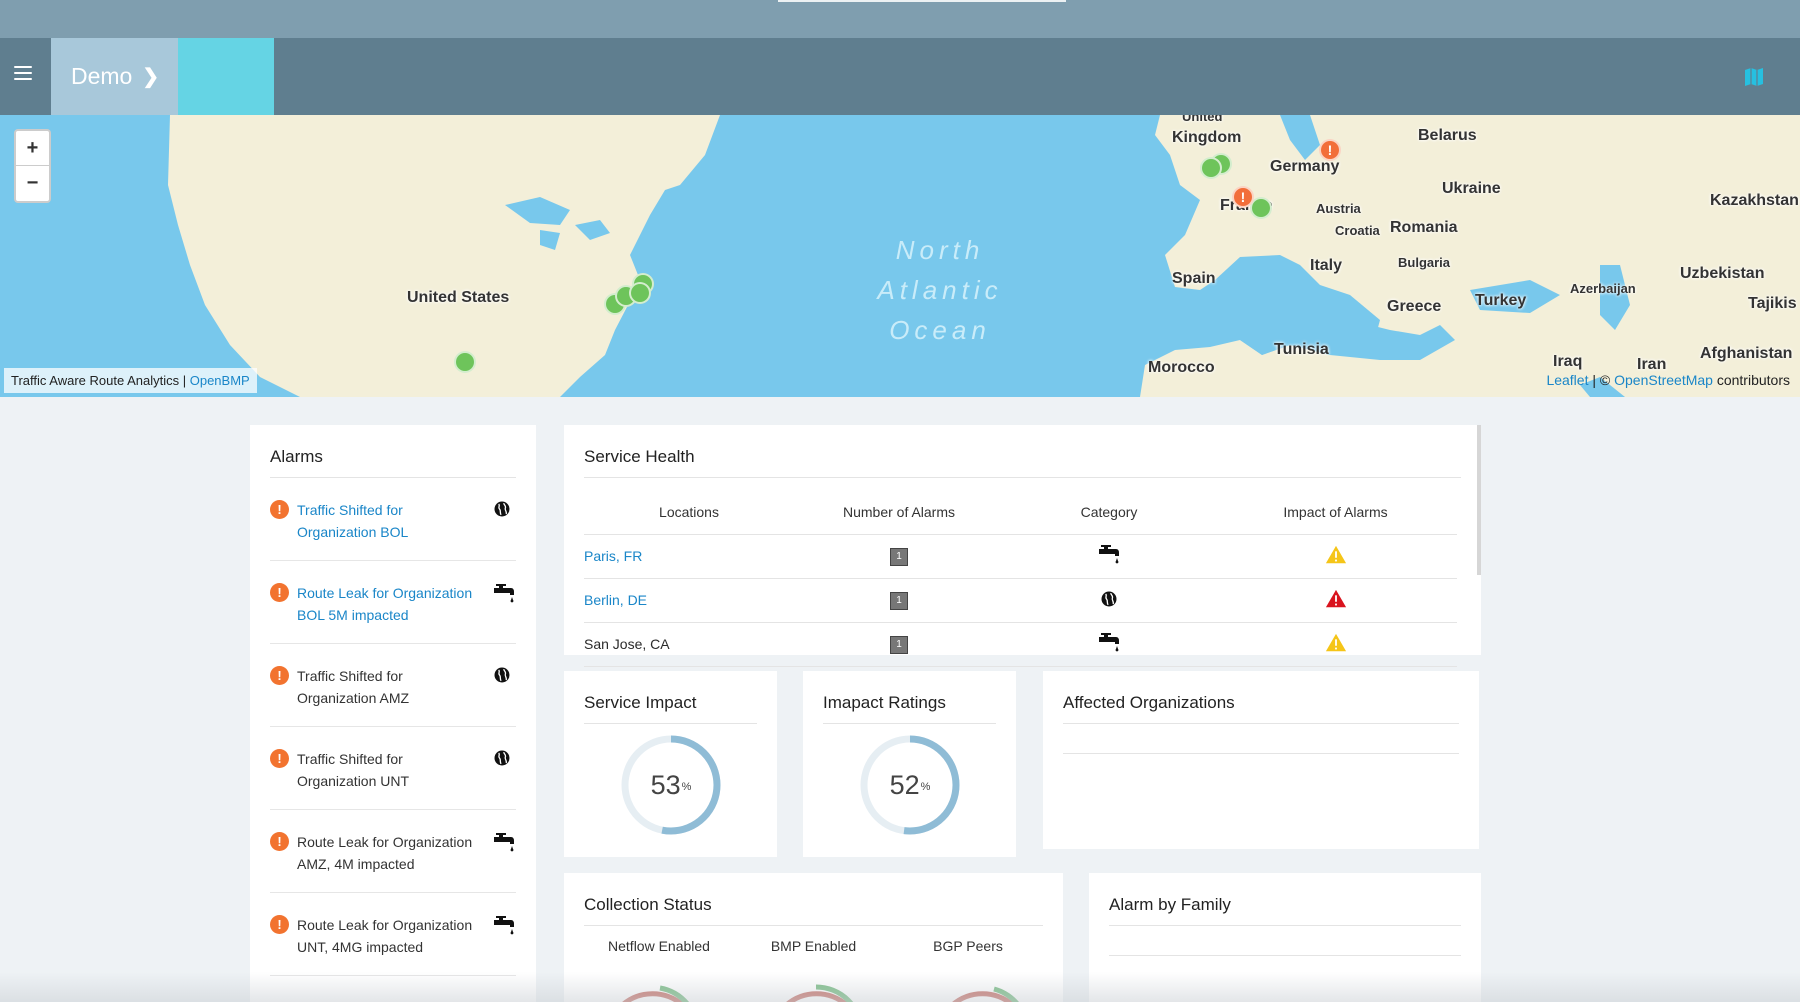  I want to click on map-label-afghanistan: Afghanistan, so click(1746, 353).